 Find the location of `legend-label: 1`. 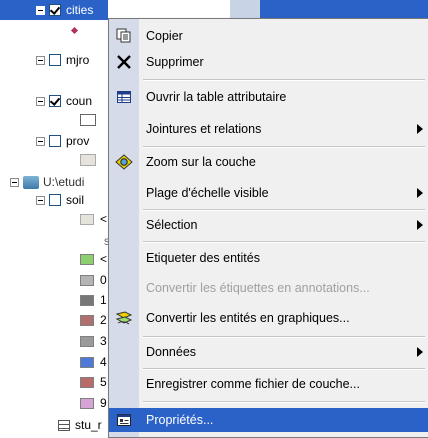

legend-label: 1 is located at coordinates (103, 300).